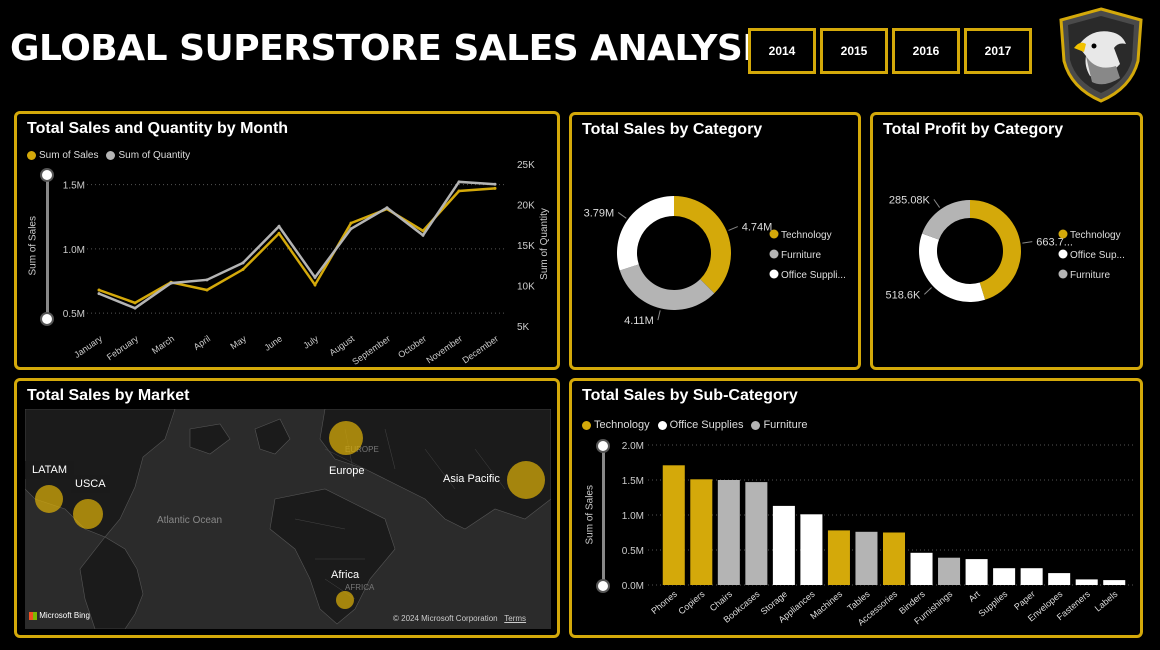  What do you see at coordinates (395, 48) in the screenshot?
I see `page-title: GLOBAL SUPERSTORE SALES ANALYSIS` at bounding box center [395, 48].